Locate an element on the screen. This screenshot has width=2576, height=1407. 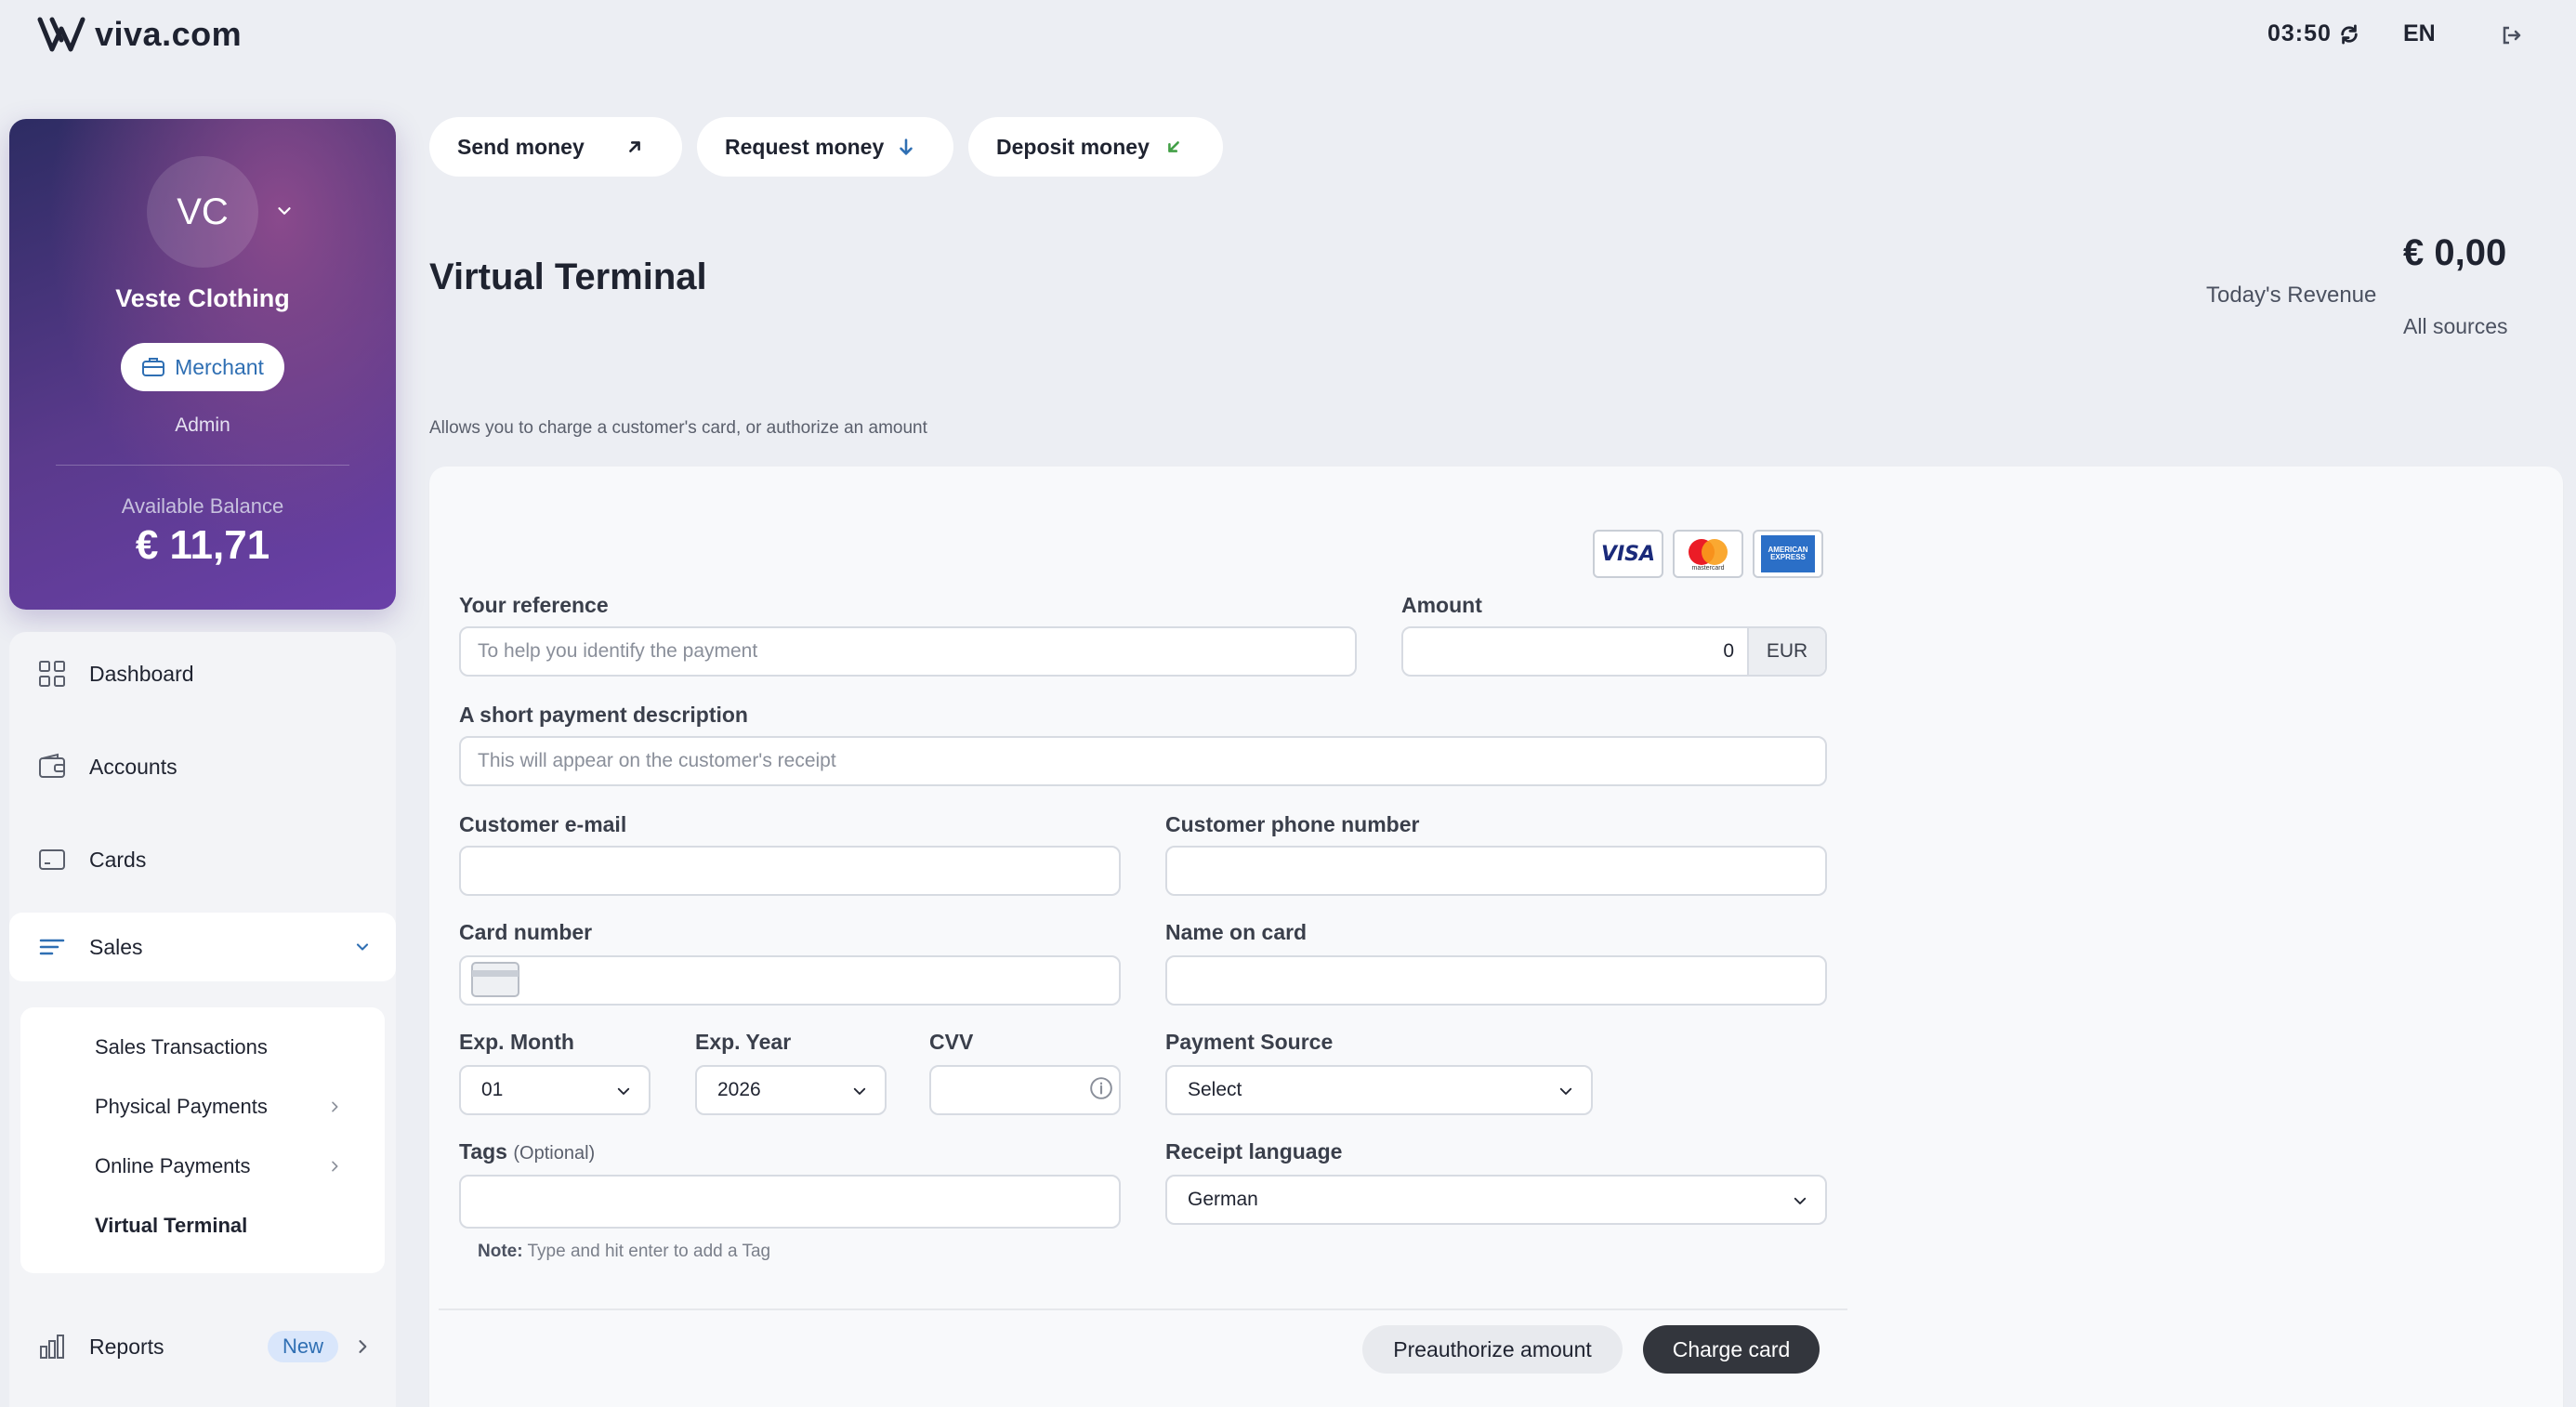
accepted-cards: VISA mastercard AMERICAN EXPRESS is located at coordinates (1708, 554).